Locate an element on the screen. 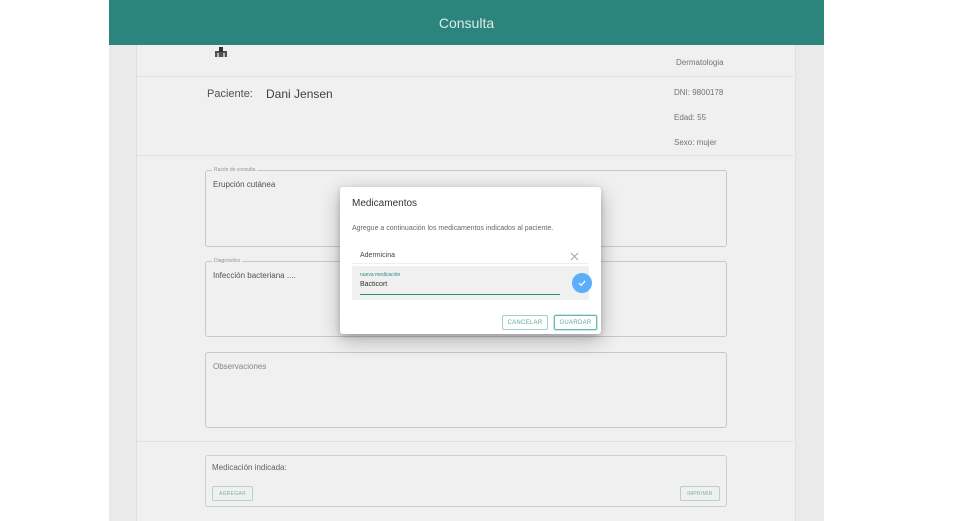 The width and height of the screenshot is (958, 521). new-medication-input is located at coordinates (460, 284).